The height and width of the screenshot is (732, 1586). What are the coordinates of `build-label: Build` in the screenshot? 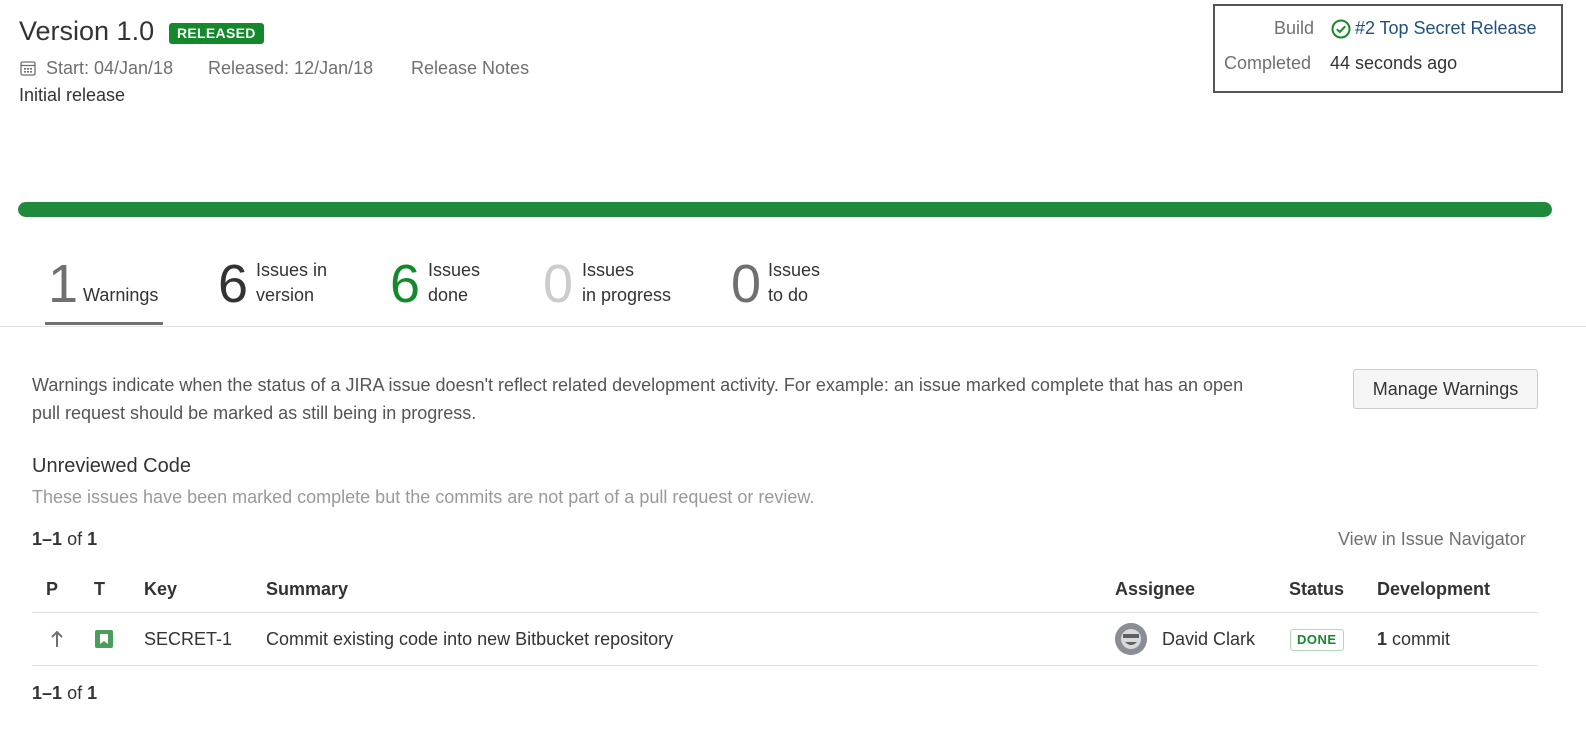 It's located at (1294, 28).